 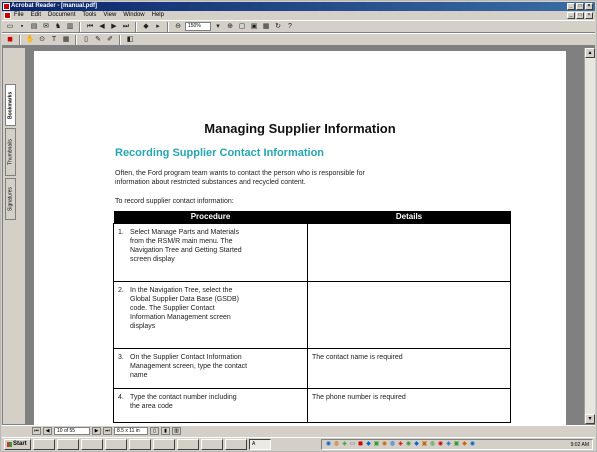 I want to click on status-prev-page-icon: ◀, so click(x=47, y=431).